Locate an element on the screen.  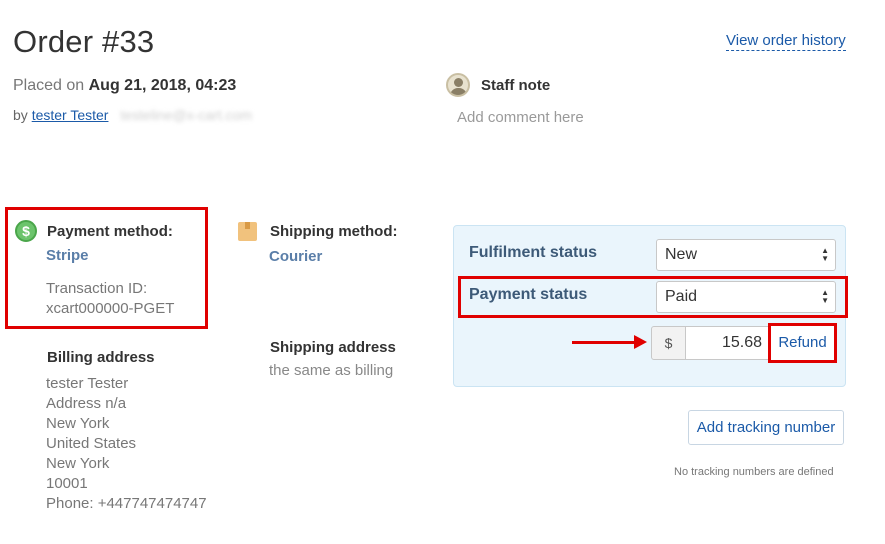
shipping-address-value: the same as billing is located at coordinates (331, 370).